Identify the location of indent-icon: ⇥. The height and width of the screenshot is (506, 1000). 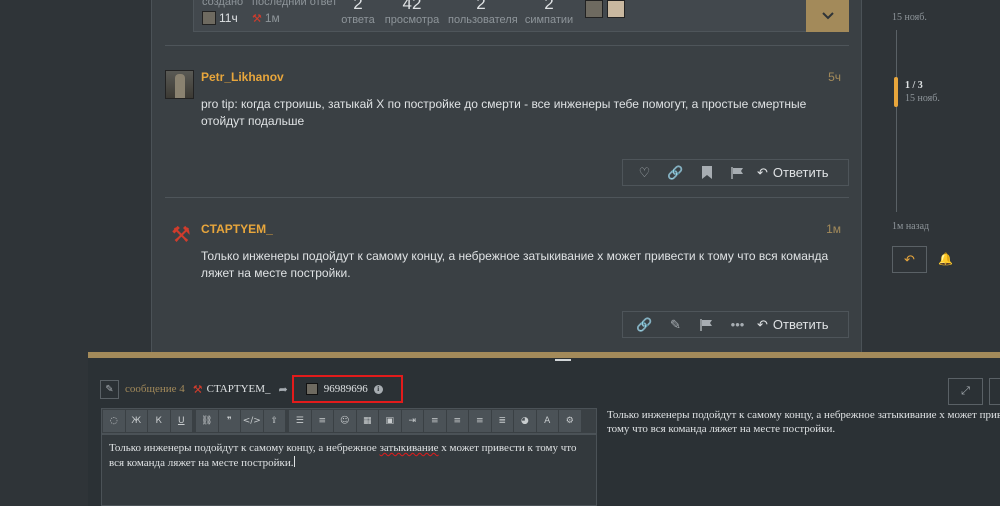
(412, 421).